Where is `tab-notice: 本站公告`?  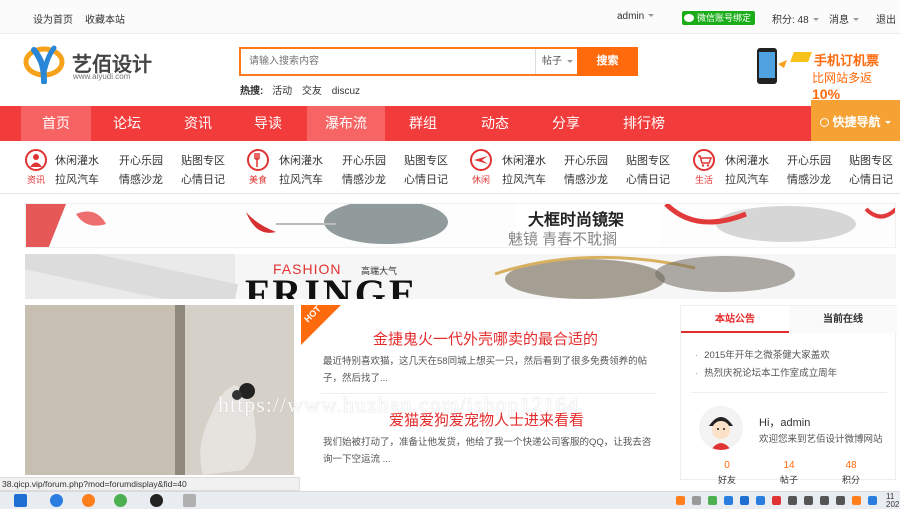
tab-notice: 本站公告 is located at coordinates (735, 319).